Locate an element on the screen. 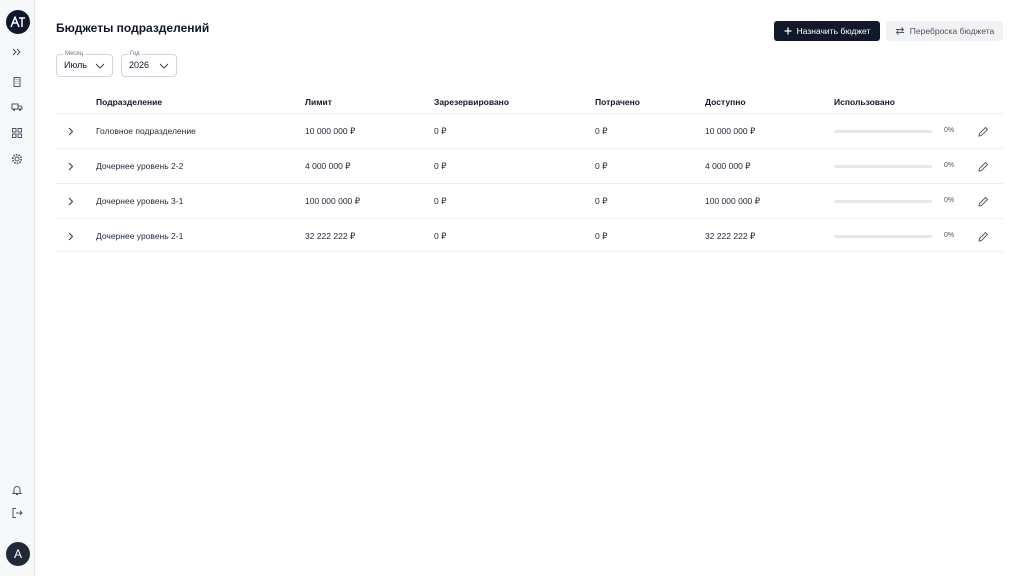 The height and width of the screenshot is (576, 1024). column-header-limit: Лимит is located at coordinates (318, 102).